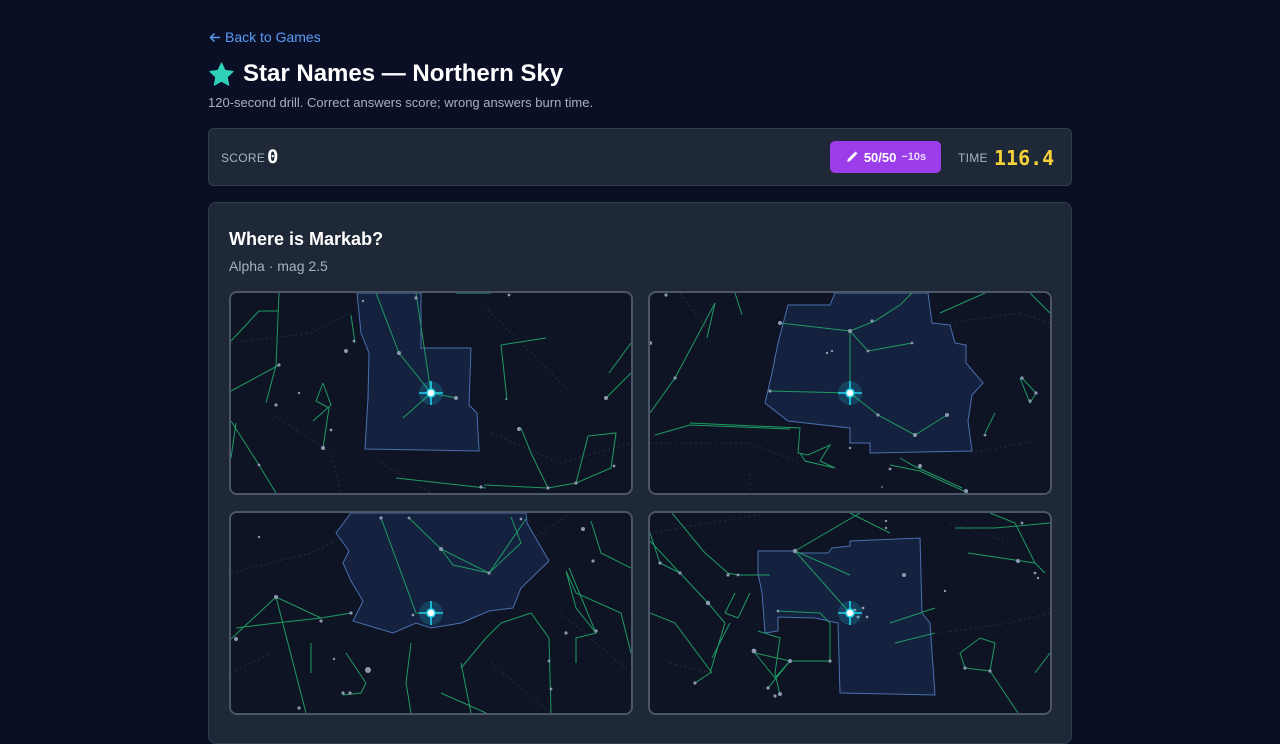  I want to click on time-value: 116.4, so click(1024, 158).